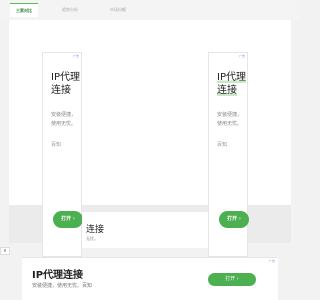 The height and width of the screenshot is (300, 320). Describe the element at coordinates (62, 286) in the screenshot. I see `banner-description: 安装便捷，使用无忧。百知` at that location.